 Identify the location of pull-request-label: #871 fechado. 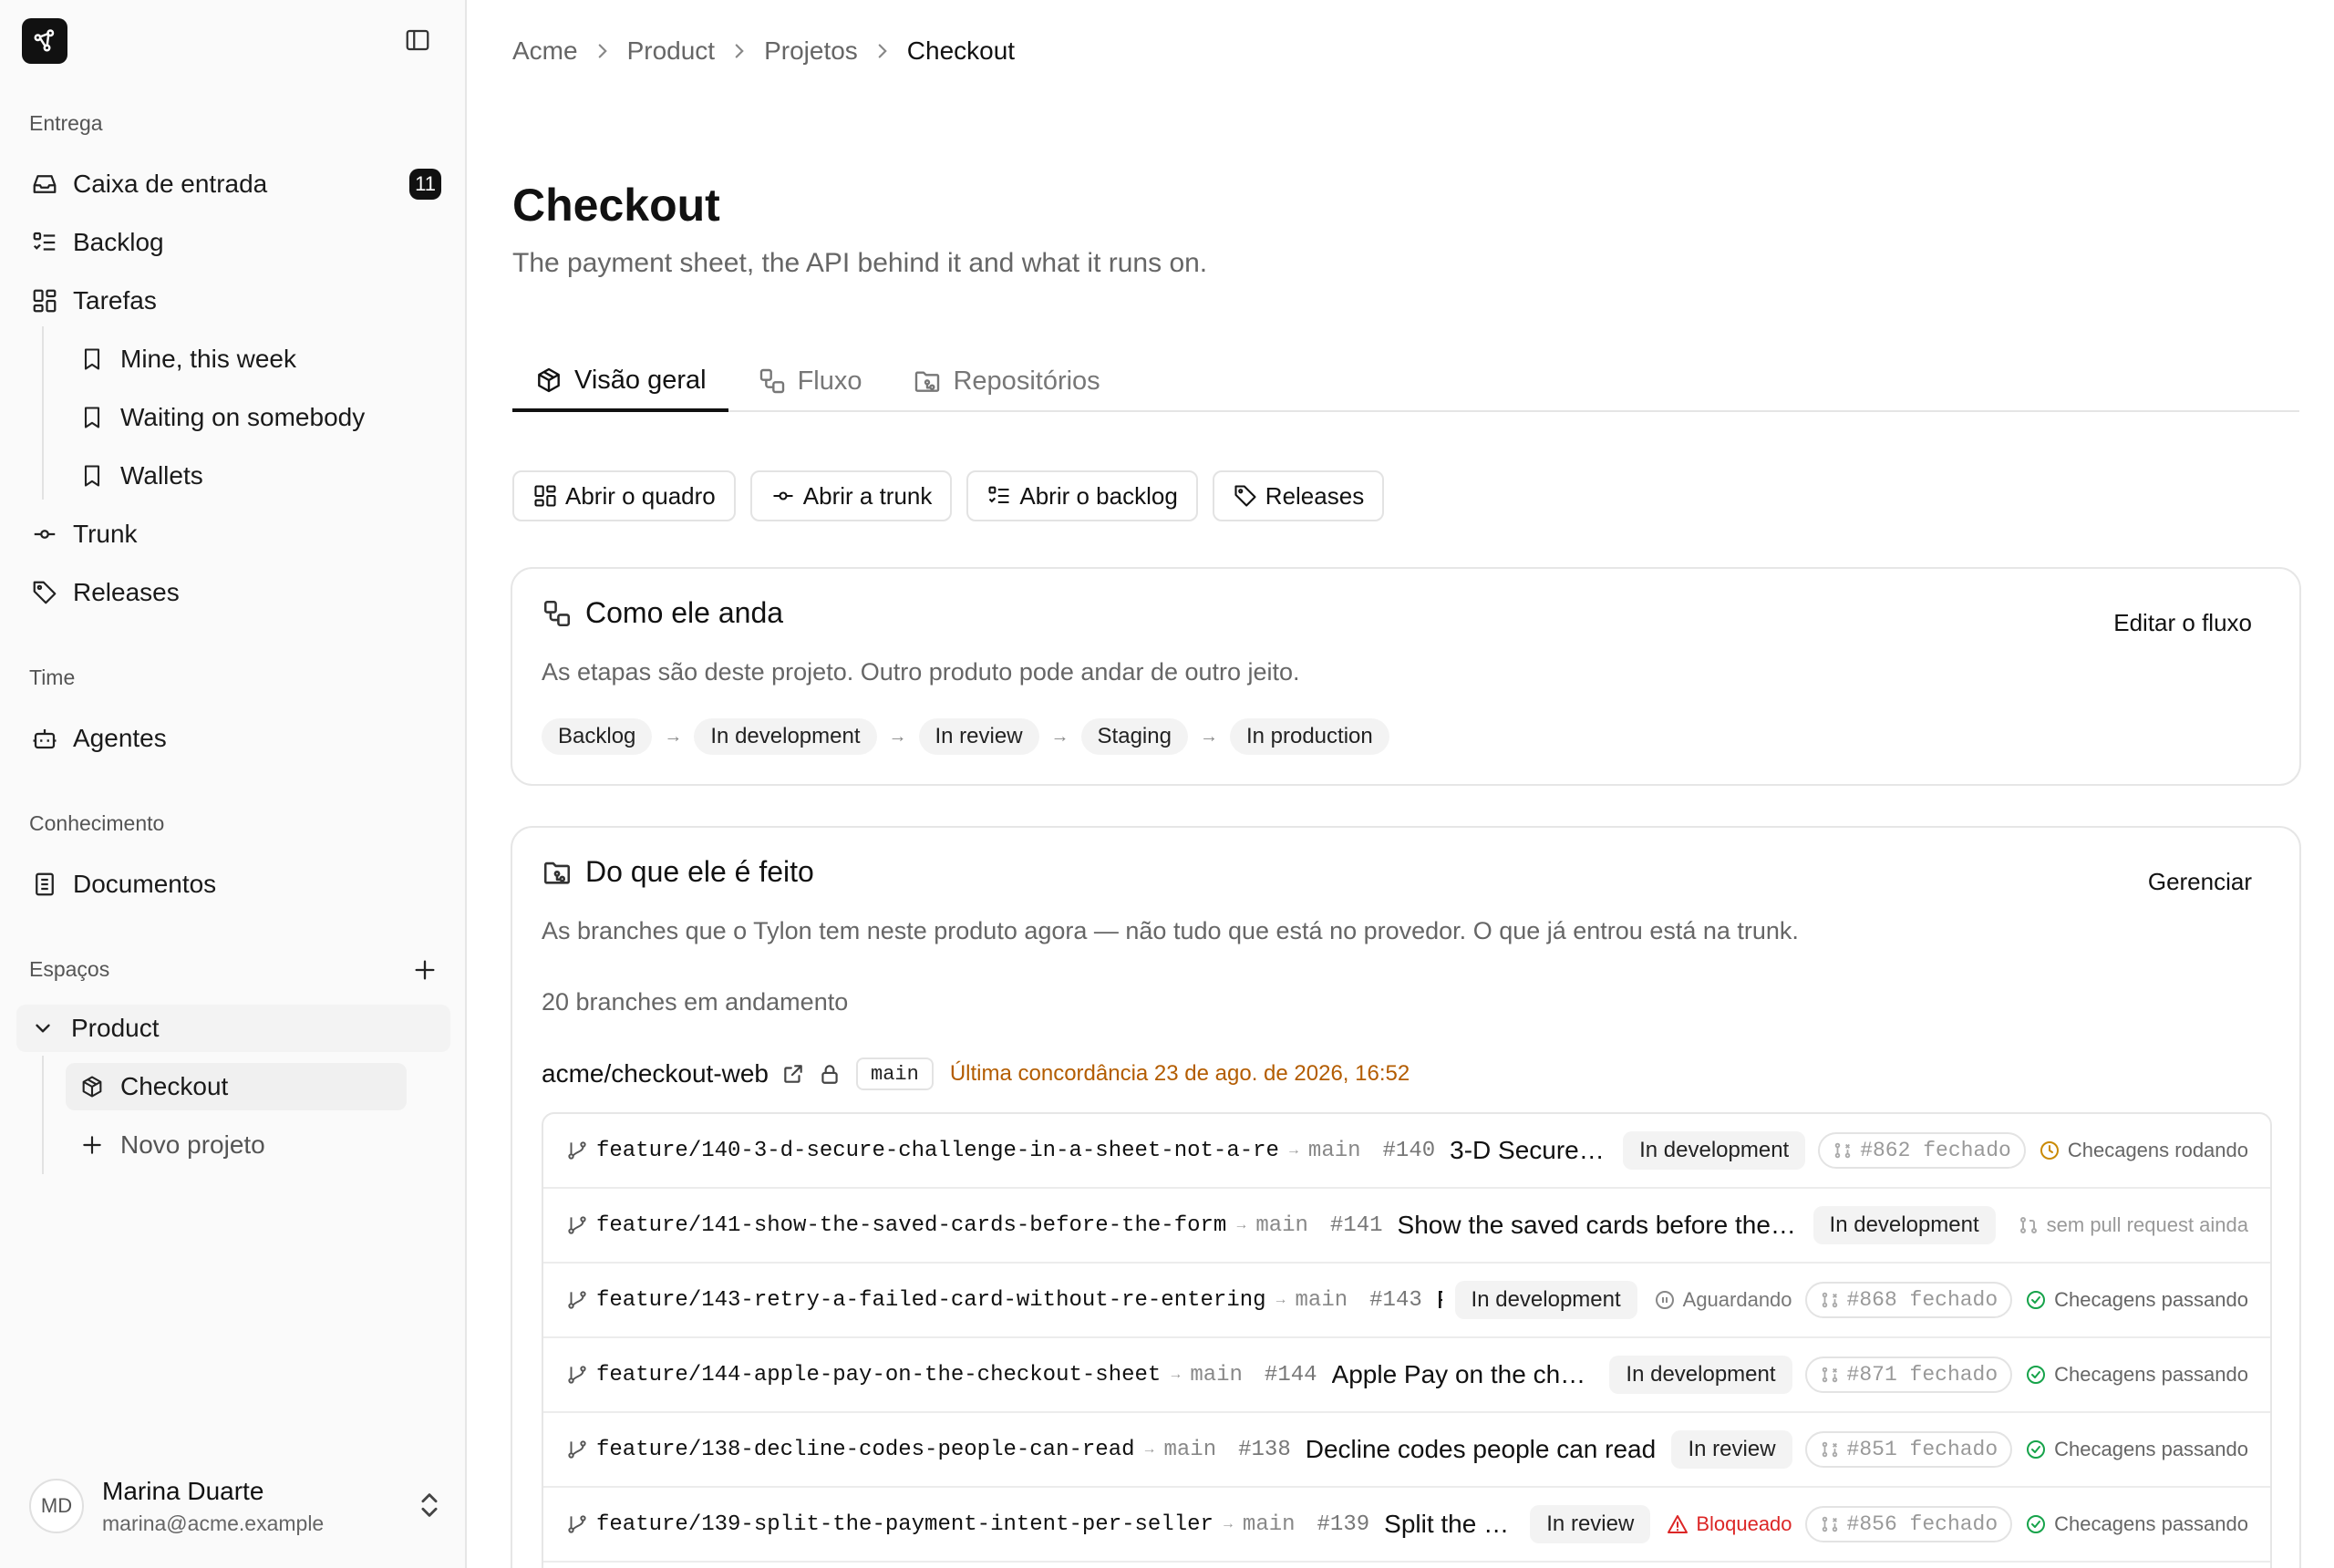
(1922, 1375).